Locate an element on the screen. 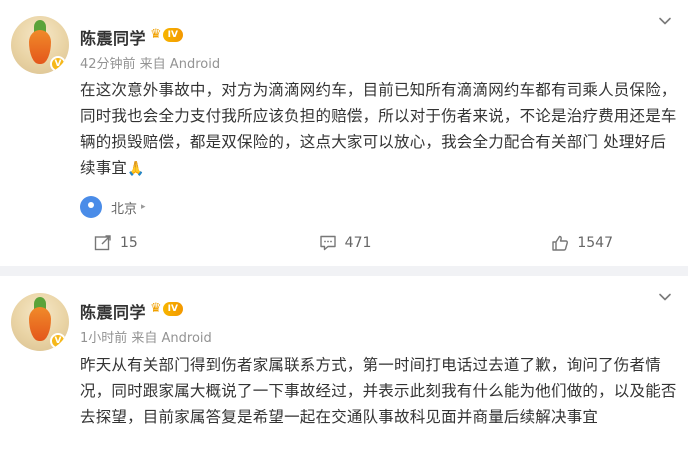 The image size is (688, 462). comment-count: 471 is located at coordinates (358, 243).